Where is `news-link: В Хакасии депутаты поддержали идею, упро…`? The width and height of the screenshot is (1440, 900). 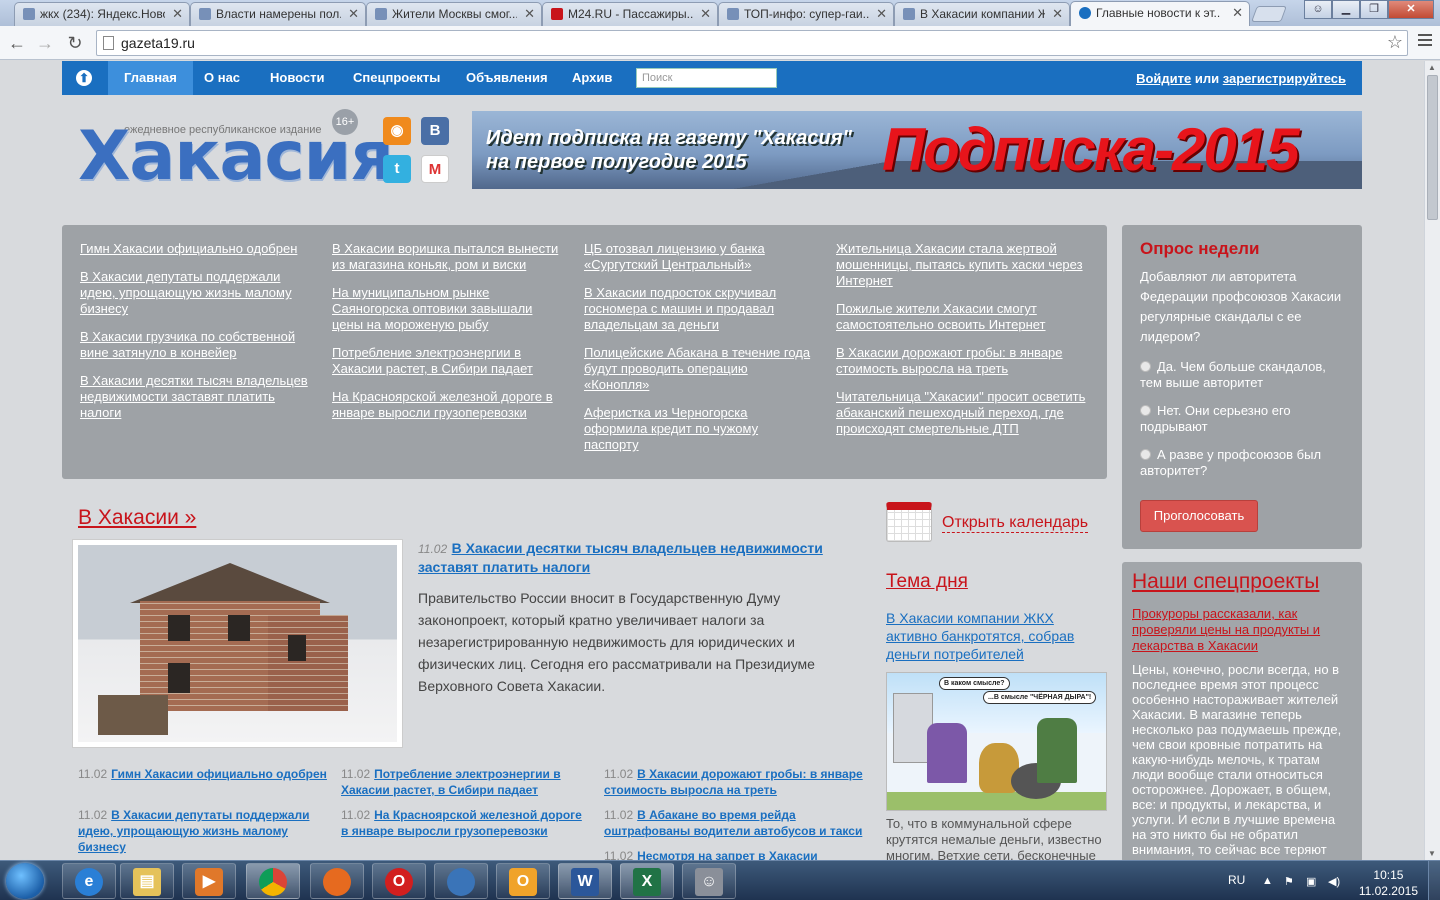
news-link: В Хакасии депутаты поддержали идею, упро… is located at coordinates (193, 831).